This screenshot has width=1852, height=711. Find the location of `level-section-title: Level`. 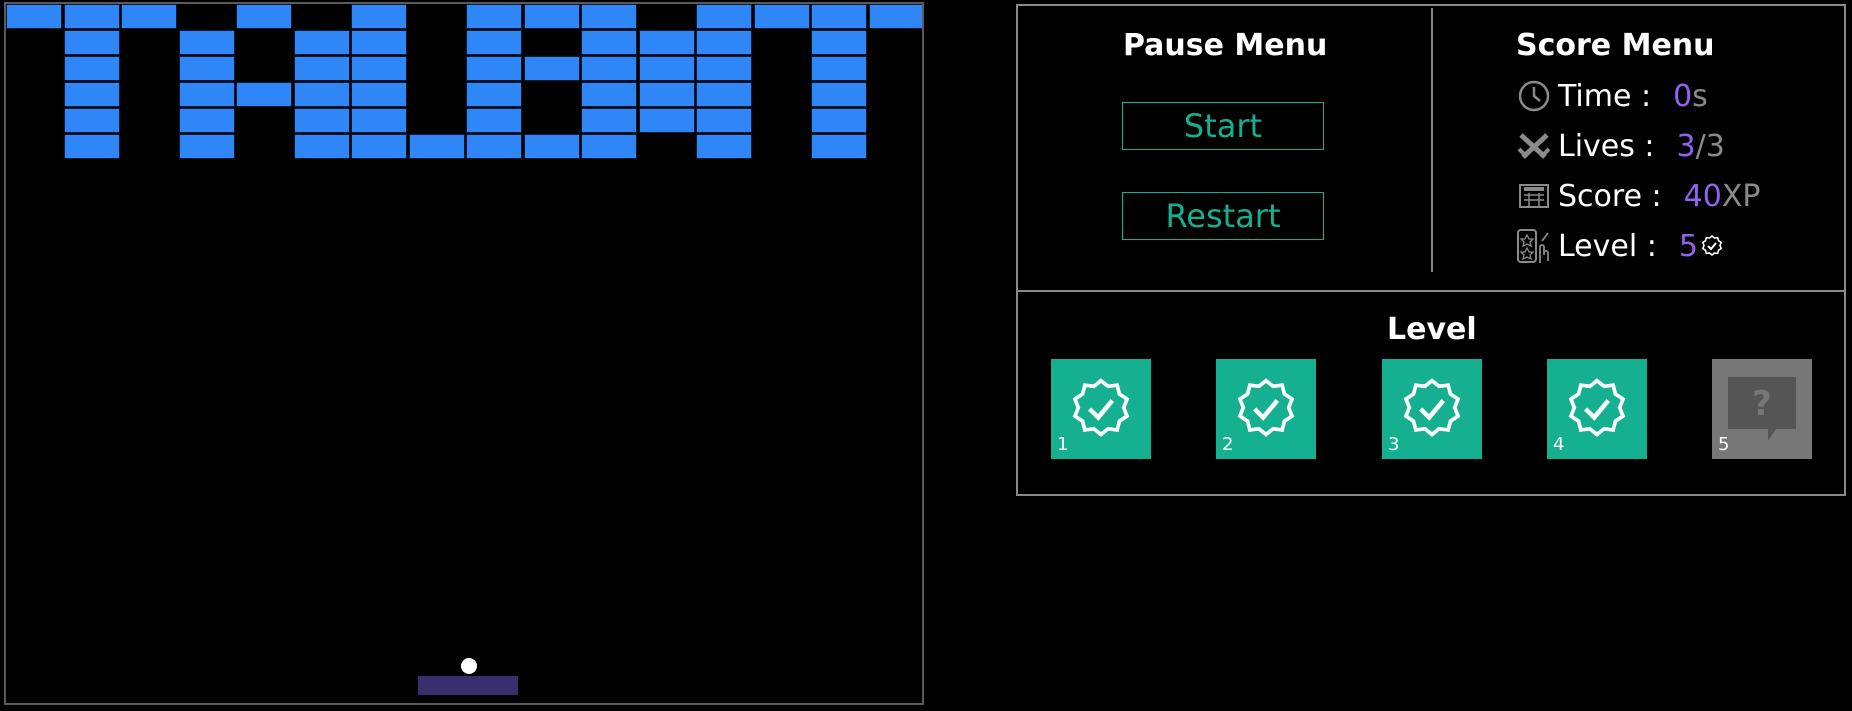

level-section-title: Level is located at coordinates (1432, 329).